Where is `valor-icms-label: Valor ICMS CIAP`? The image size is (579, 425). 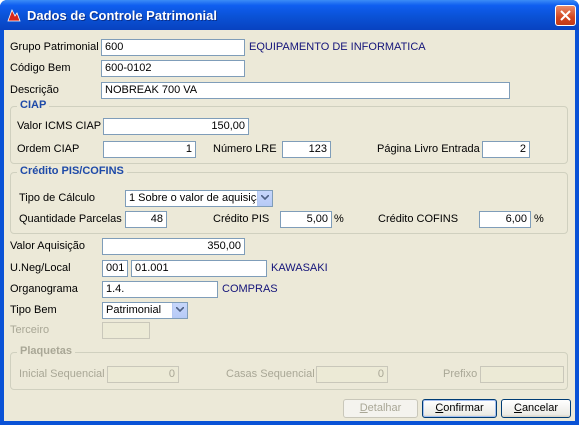 valor-icms-label: Valor ICMS CIAP is located at coordinates (59, 126).